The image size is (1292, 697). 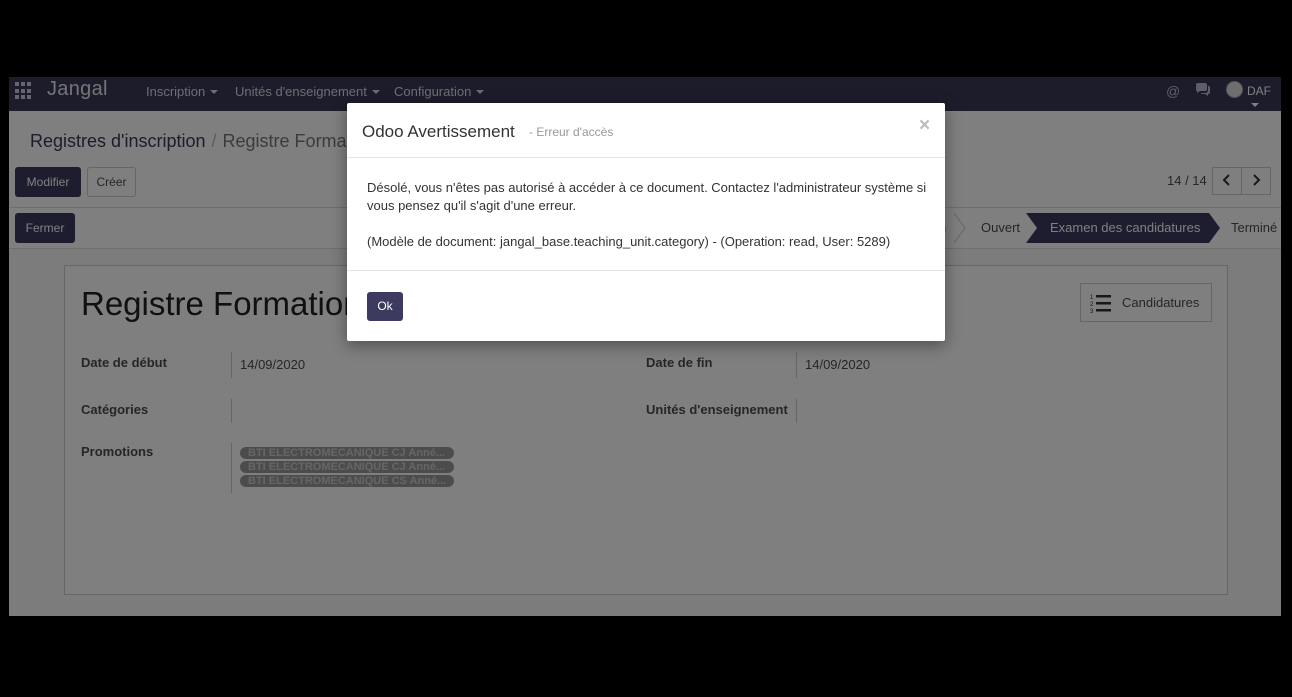 What do you see at coordinates (924, 126) in the screenshot?
I see `close-icon: ×` at bounding box center [924, 126].